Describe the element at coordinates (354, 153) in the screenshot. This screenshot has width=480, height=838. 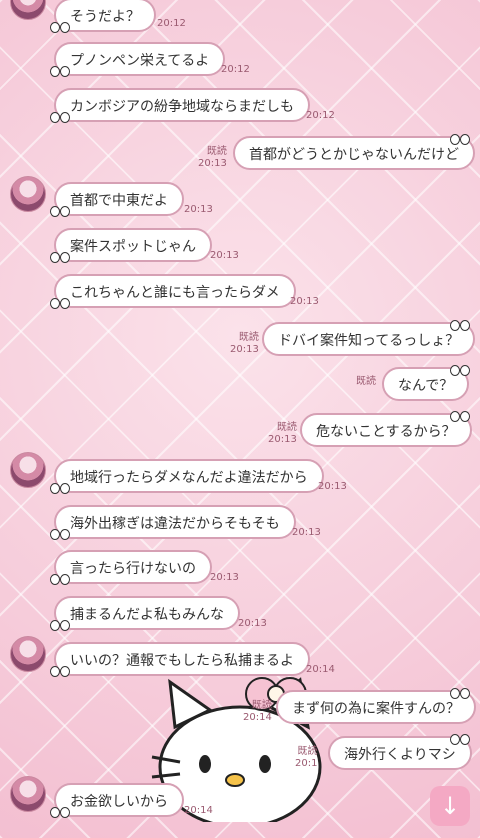
I see `message-bubble: 首都がどうとかじゃないんだけど` at that location.